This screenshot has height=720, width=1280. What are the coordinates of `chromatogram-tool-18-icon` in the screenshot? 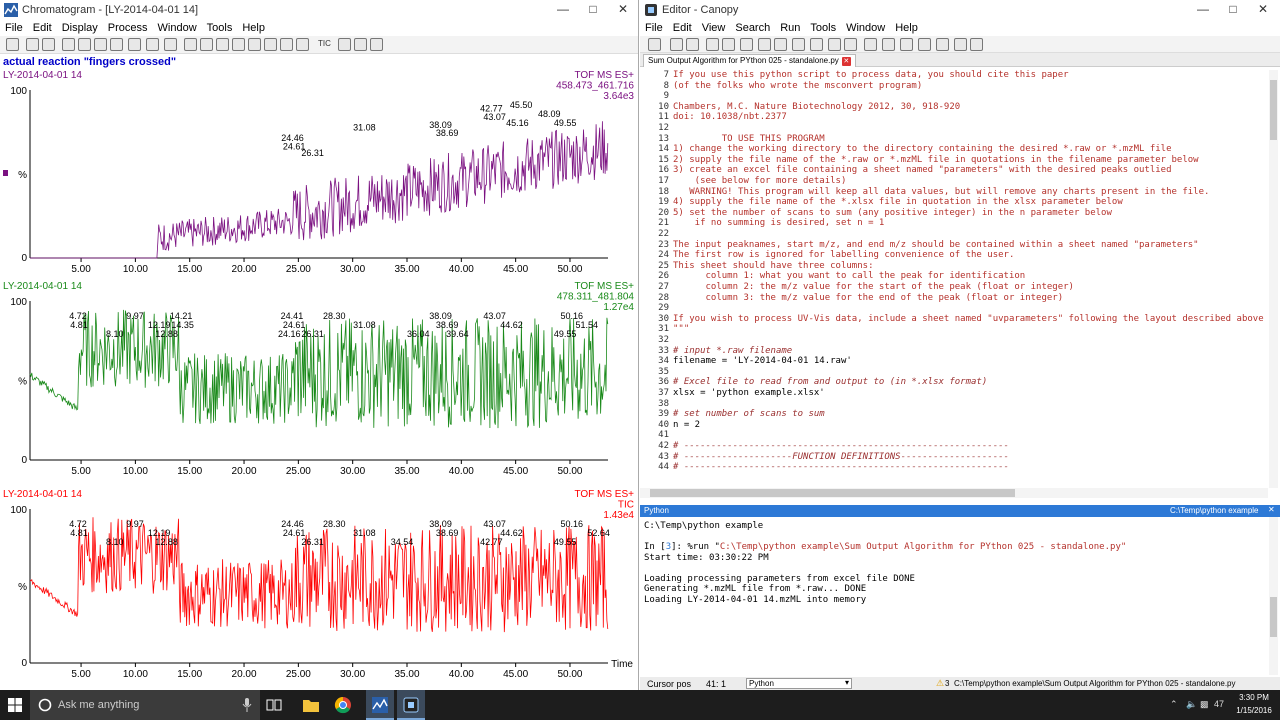 It's located at (302, 44).